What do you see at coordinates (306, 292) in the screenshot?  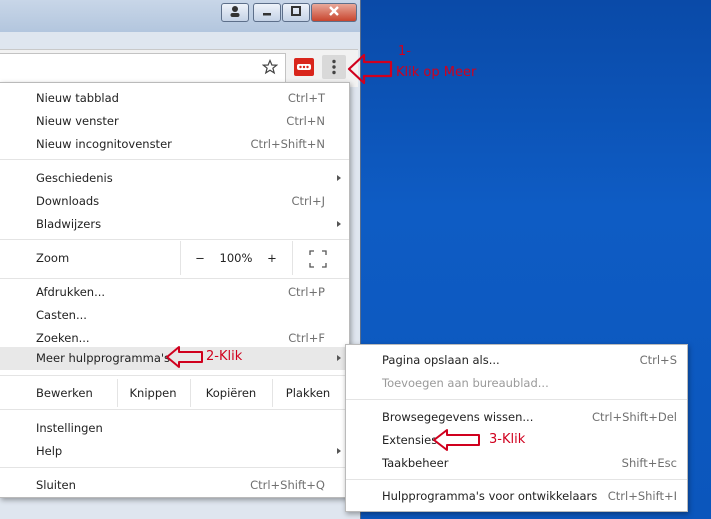 I see `menu-item-shortcut: Ctrl+P` at bounding box center [306, 292].